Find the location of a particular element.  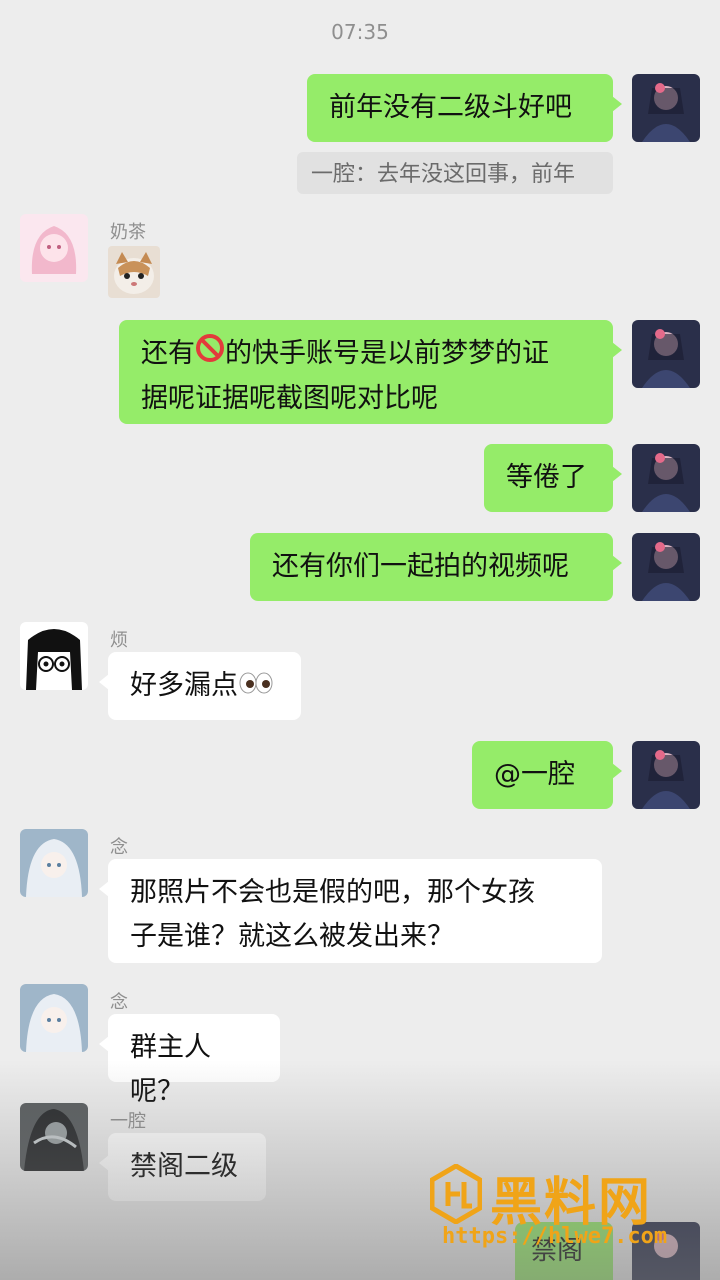

message-bubble-member: 群主人呢？ is located at coordinates (189, 1060).